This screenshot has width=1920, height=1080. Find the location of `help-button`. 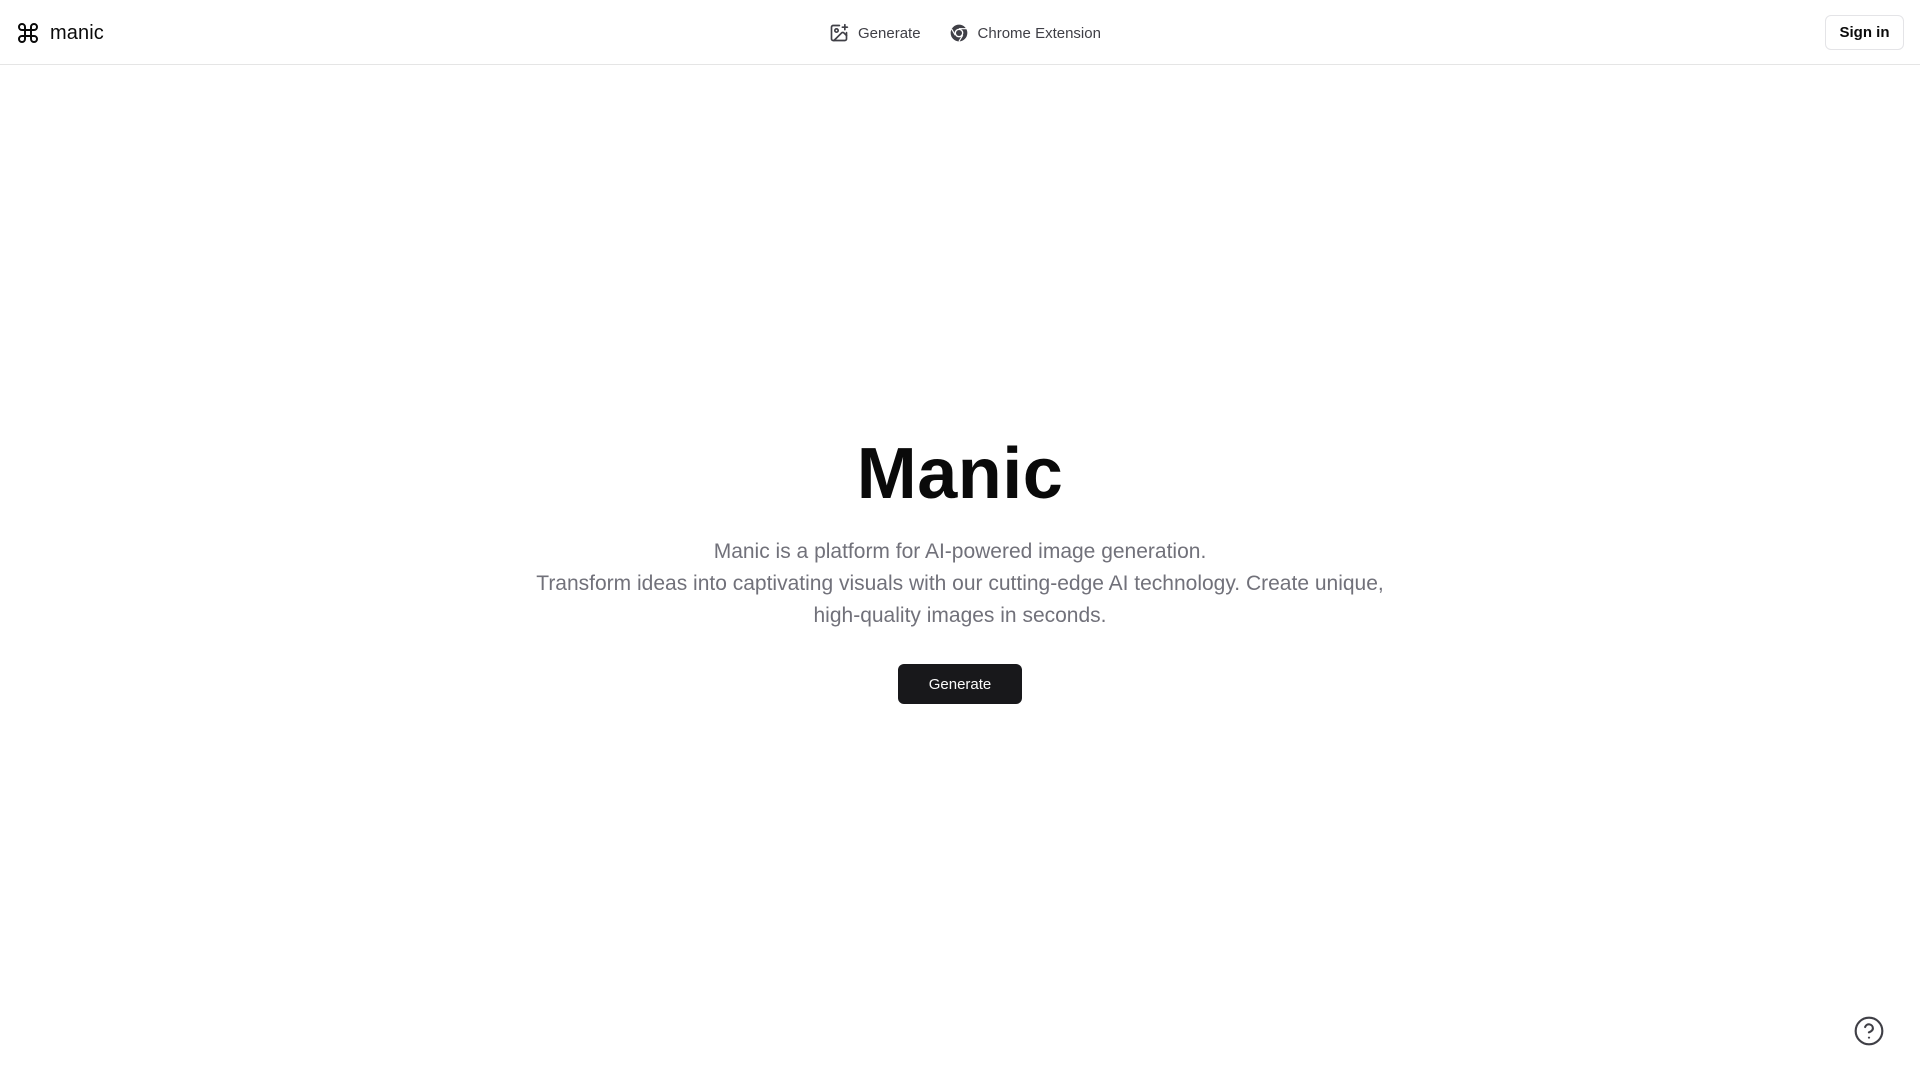

help-button is located at coordinates (1869, 1031).